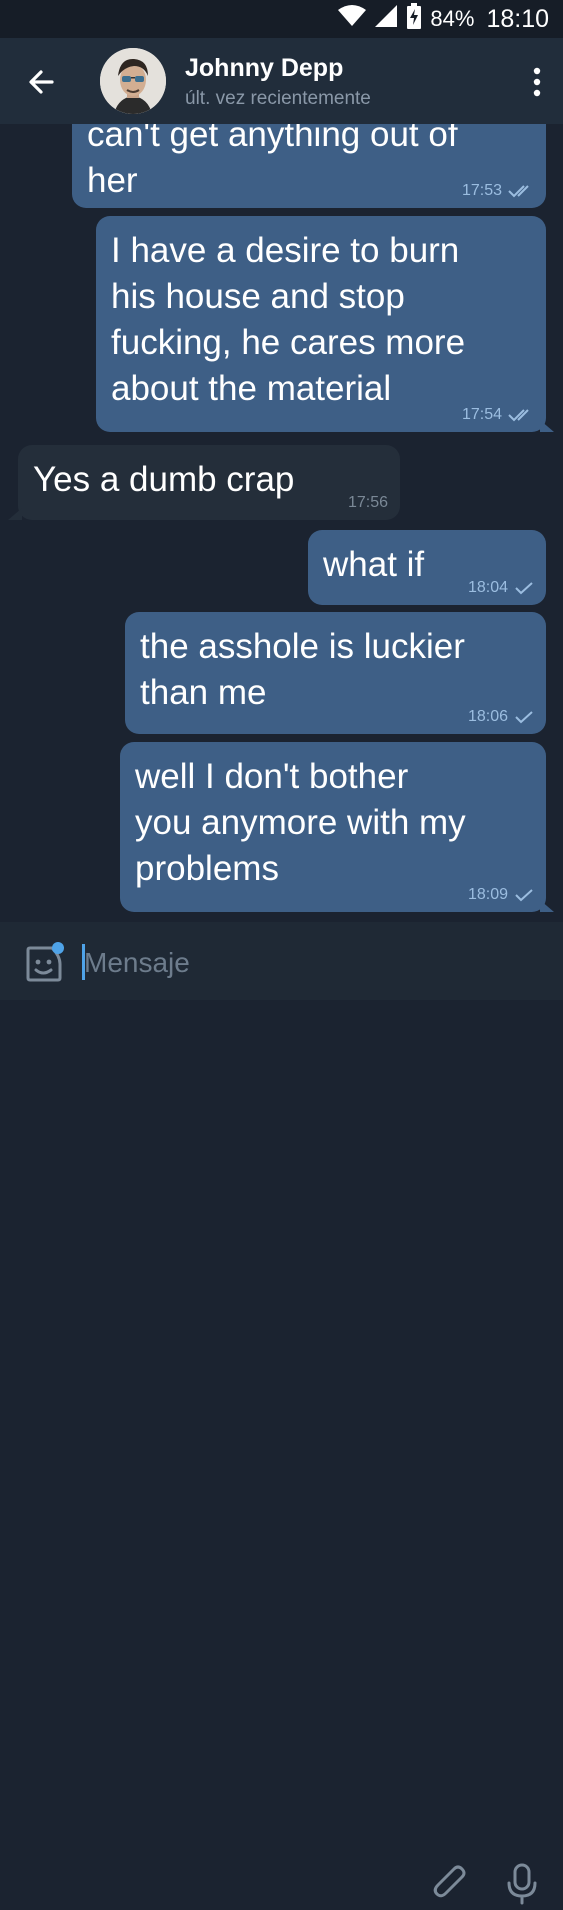 This screenshot has height=1910, width=563. What do you see at coordinates (374, 564) in the screenshot?
I see `message-text: what if` at bounding box center [374, 564].